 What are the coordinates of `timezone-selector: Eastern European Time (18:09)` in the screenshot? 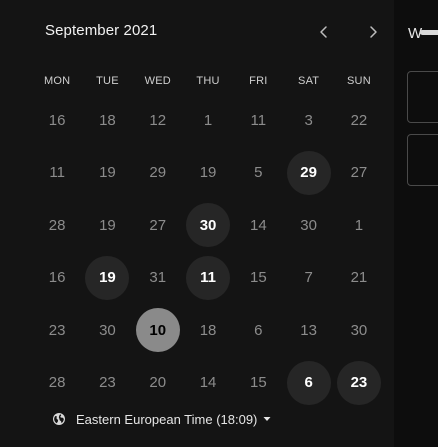 It's located at (161, 419).